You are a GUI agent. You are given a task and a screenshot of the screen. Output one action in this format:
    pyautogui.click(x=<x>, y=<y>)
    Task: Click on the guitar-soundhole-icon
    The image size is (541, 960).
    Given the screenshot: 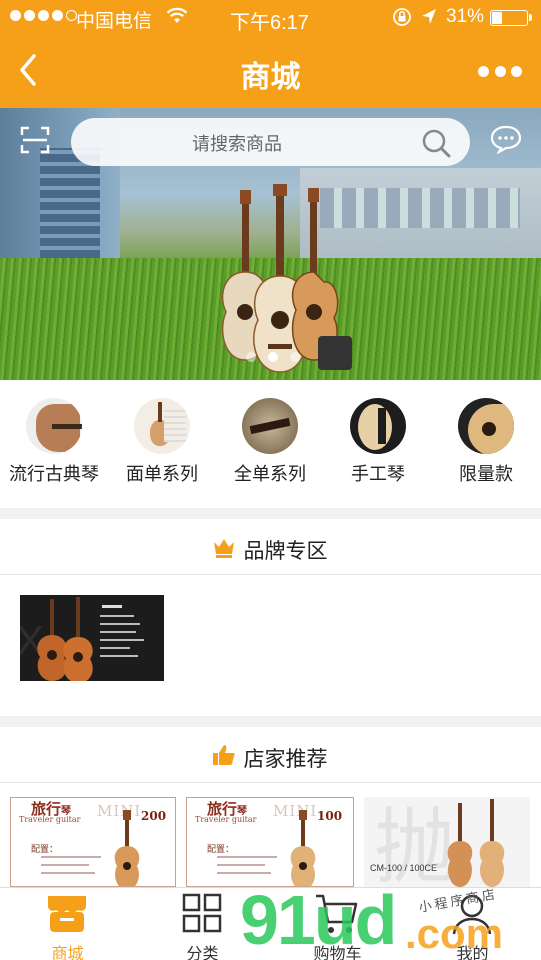 What is the action you would take?
    pyautogui.click(x=378, y=426)
    